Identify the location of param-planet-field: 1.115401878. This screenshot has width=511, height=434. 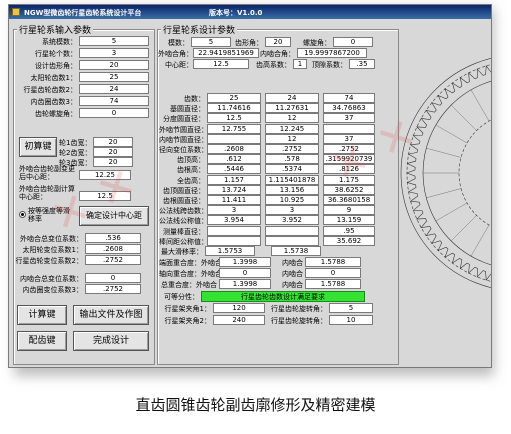
(292, 179).